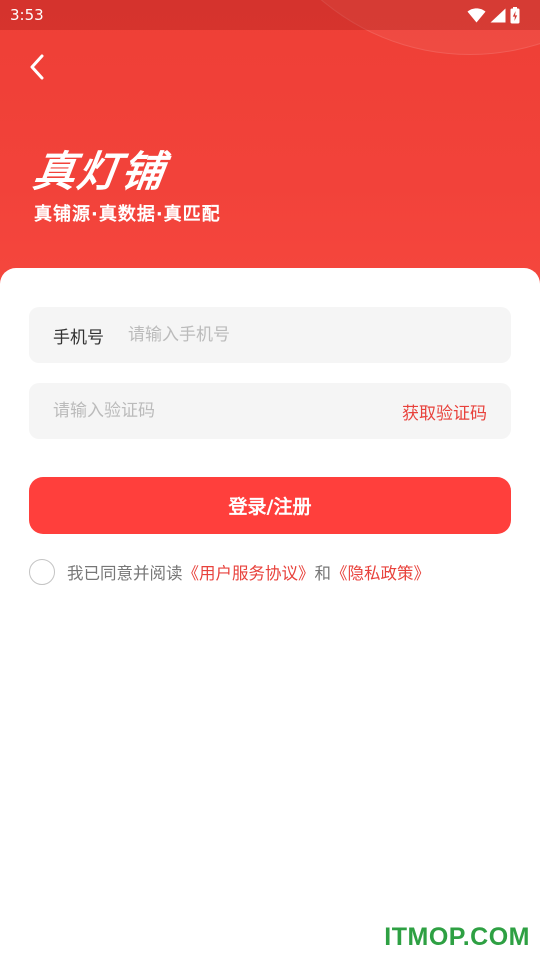  What do you see at coordinates (78, 337) in the screenshot?
I see `phone-label: 手机号` at bounding box center [78, 337].